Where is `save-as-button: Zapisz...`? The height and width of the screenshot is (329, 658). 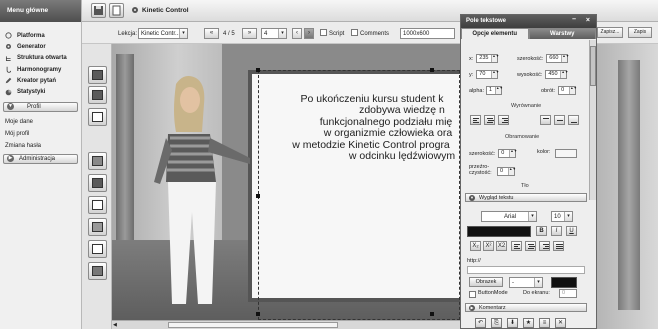
save-as-button: Zapisz... is located at coordinates (610, 32).